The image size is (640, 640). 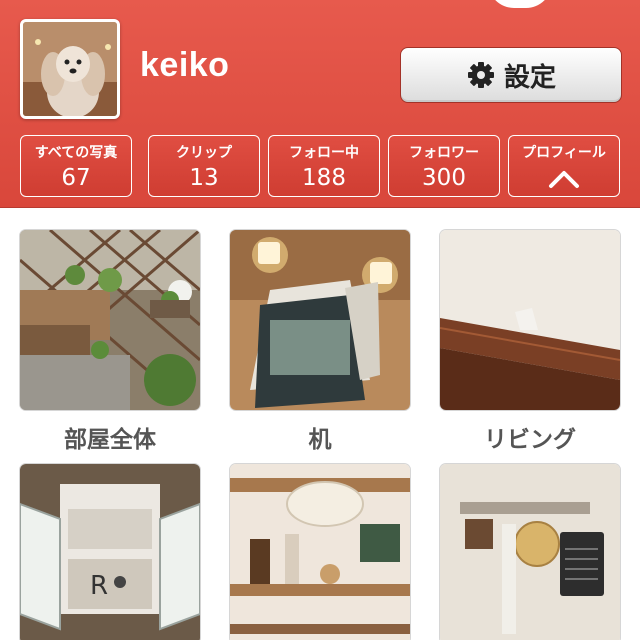 I want to click on album-thumbnail-living, so click(x=530, y=320).